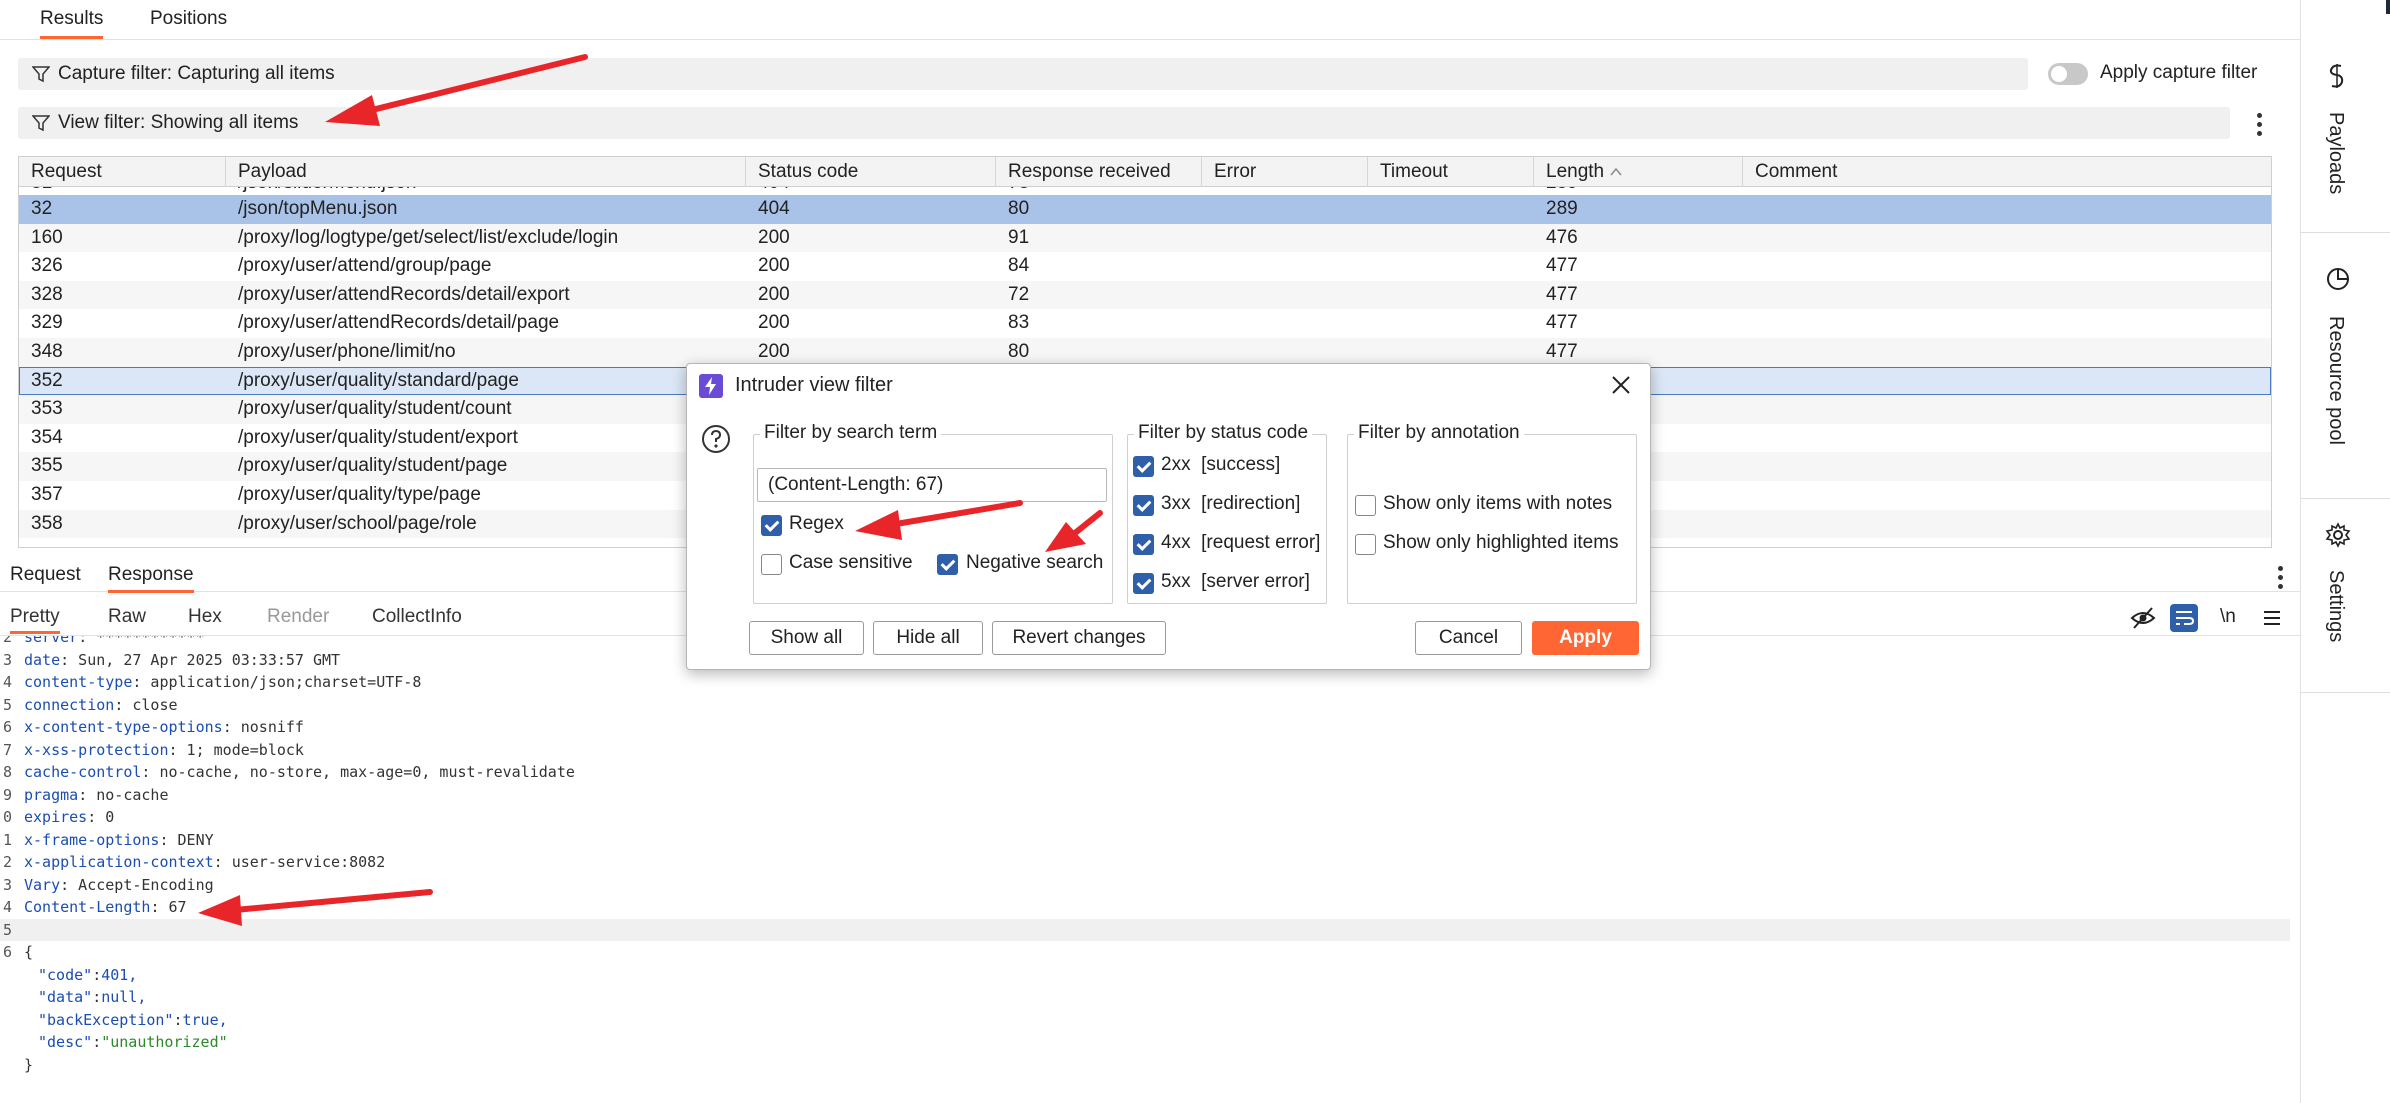 The image size is (2390, 1103). What do you see at coordinates (105, 817) in the screenshot?
I see `header-value: 0` at bounding box center [105, 817].